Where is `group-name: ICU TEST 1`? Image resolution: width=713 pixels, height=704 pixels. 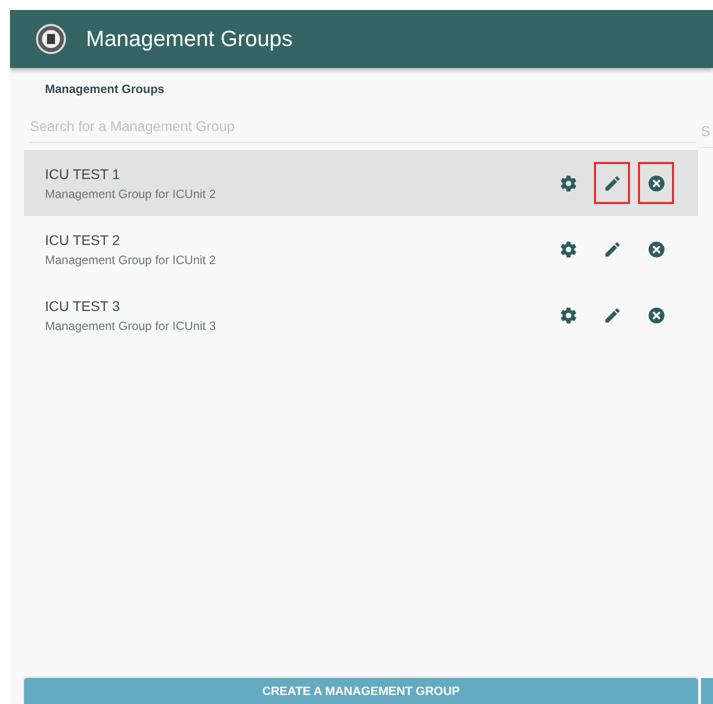
group-name: ICU TEST 1 is located at coordinates (83, 174).